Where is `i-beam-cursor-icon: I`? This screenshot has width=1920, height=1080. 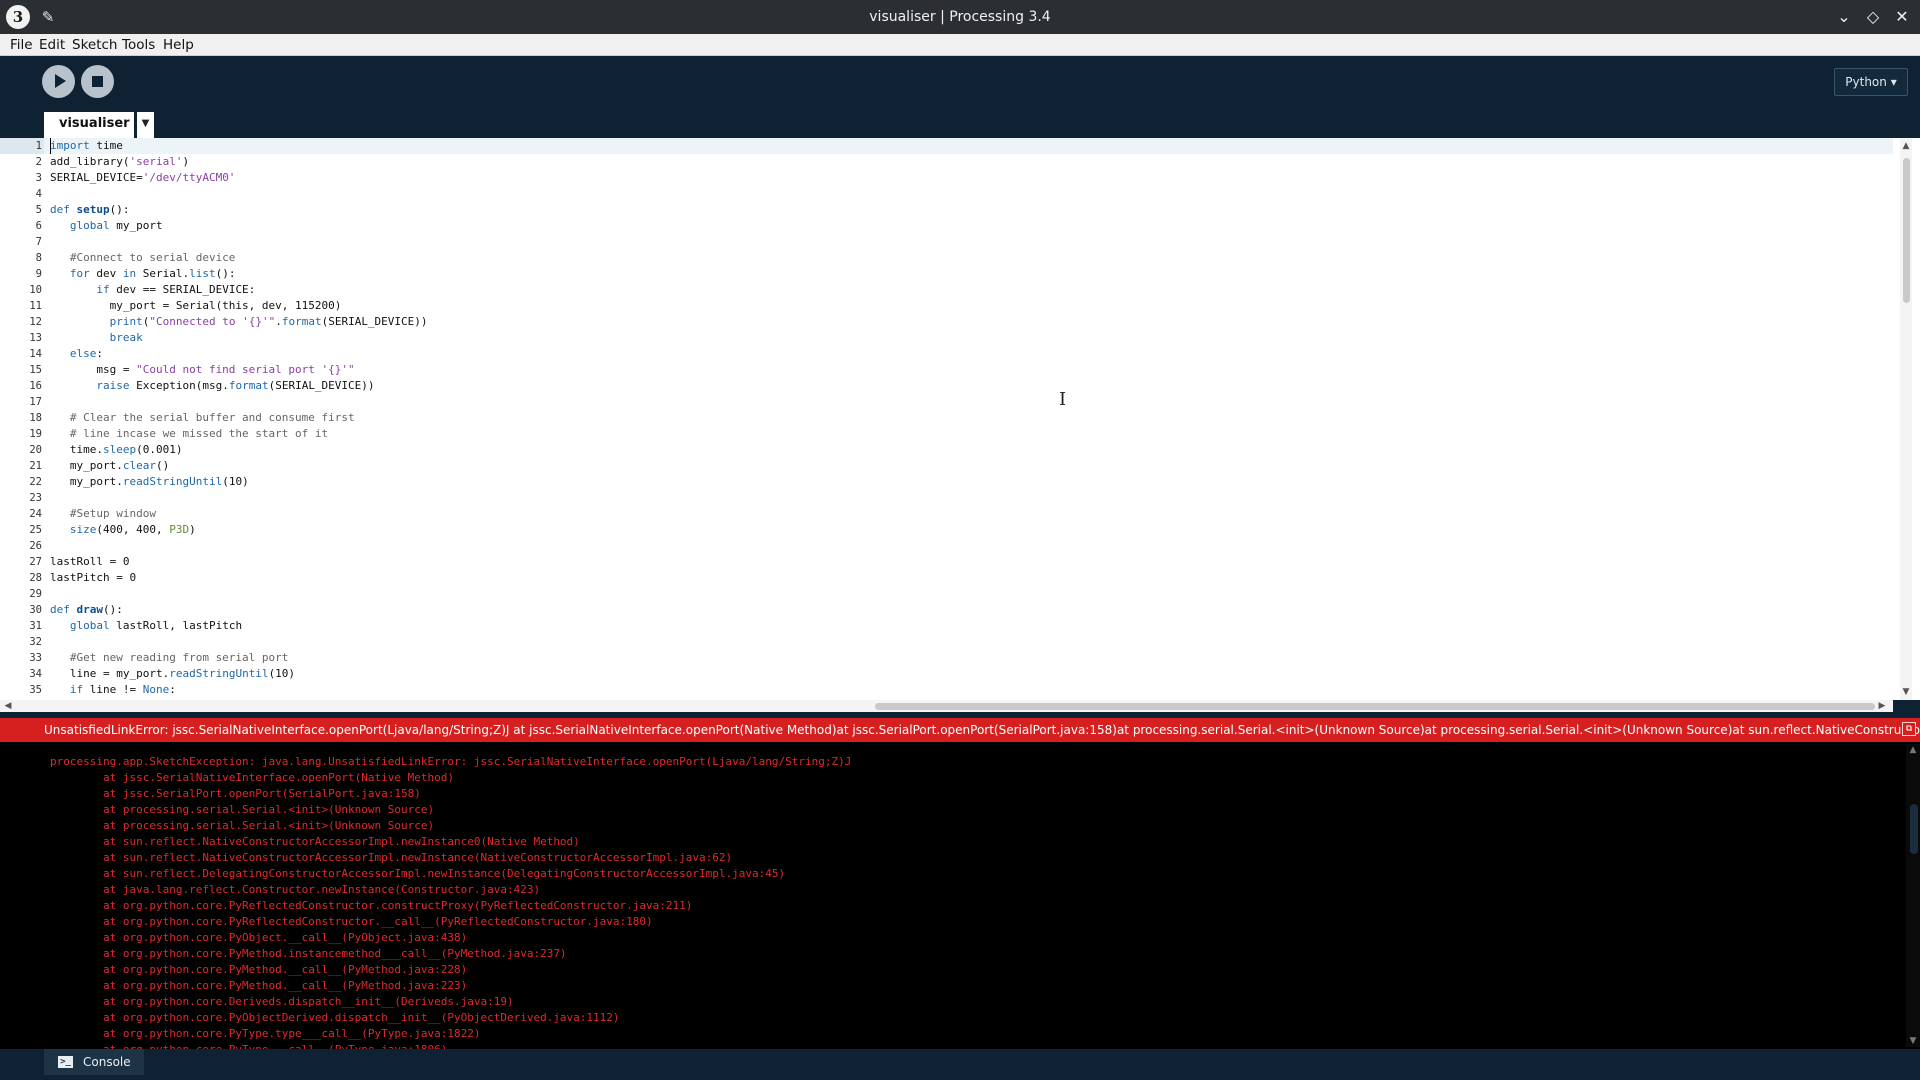
i-beam-cursor-icon: I is located at coordinates (1063, 399).